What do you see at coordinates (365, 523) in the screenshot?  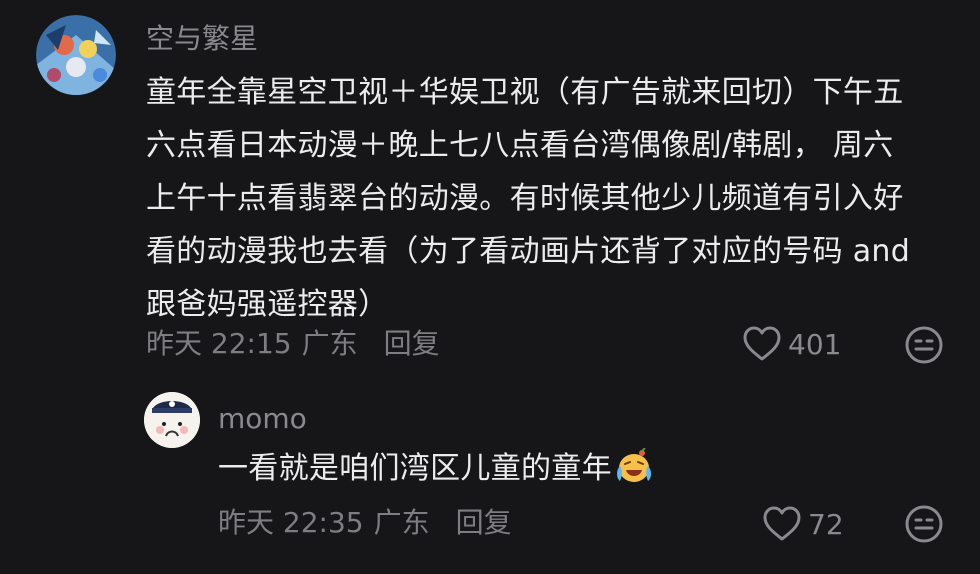 I see `comment-meta: 昨天 22:35 广东 回复` at bounding box center [365, 523].